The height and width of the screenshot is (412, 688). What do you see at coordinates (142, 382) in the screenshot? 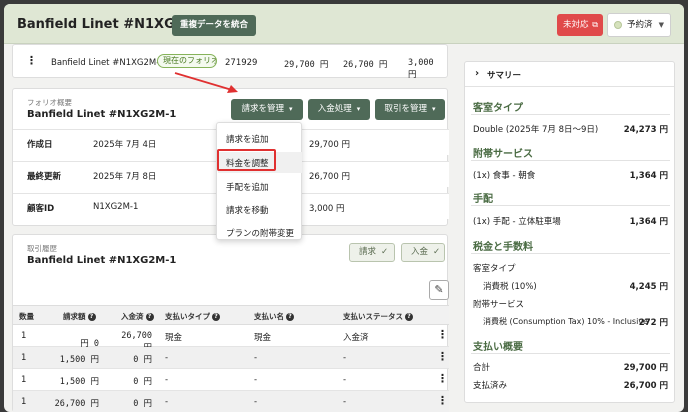
I see `cell-paid: 0 円` at bounding box center [142, 382].